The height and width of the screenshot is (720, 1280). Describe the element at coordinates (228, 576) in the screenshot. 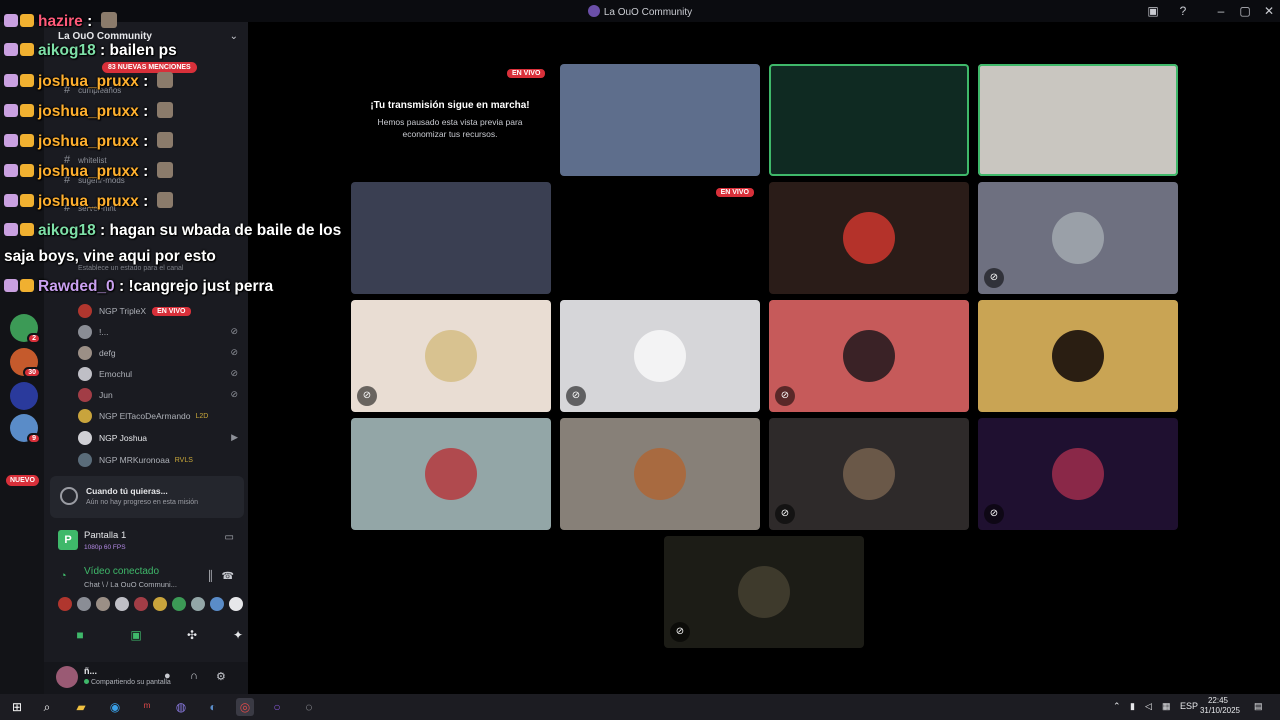

I see `disconnect-icon: ☎` at that location.